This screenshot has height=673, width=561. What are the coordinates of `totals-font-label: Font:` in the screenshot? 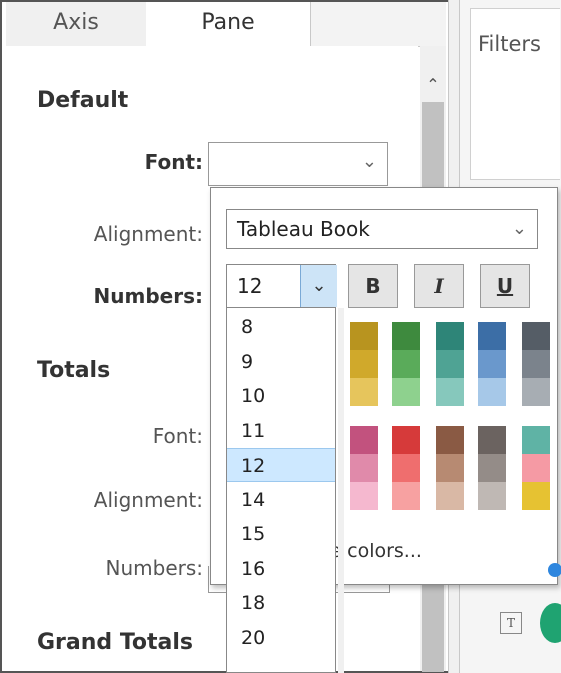 It's located at (177, 436).